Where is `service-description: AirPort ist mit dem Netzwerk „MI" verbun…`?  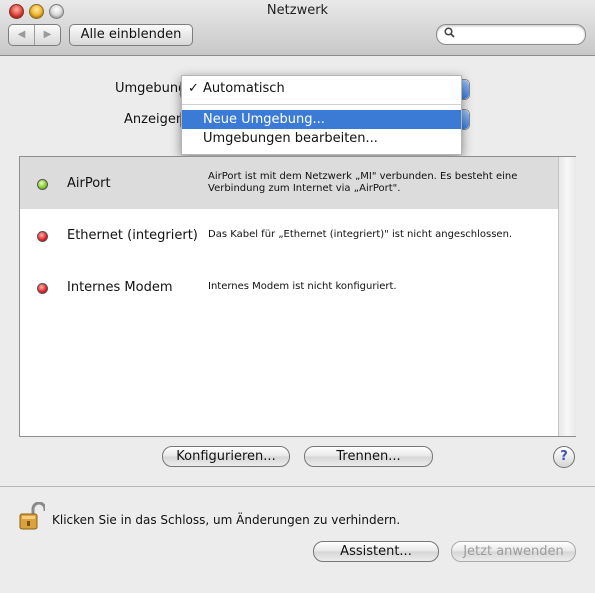
service-description: AirPort ist mit dem Netzwerk „MI" verbun… is located at coordinates (363, 182).